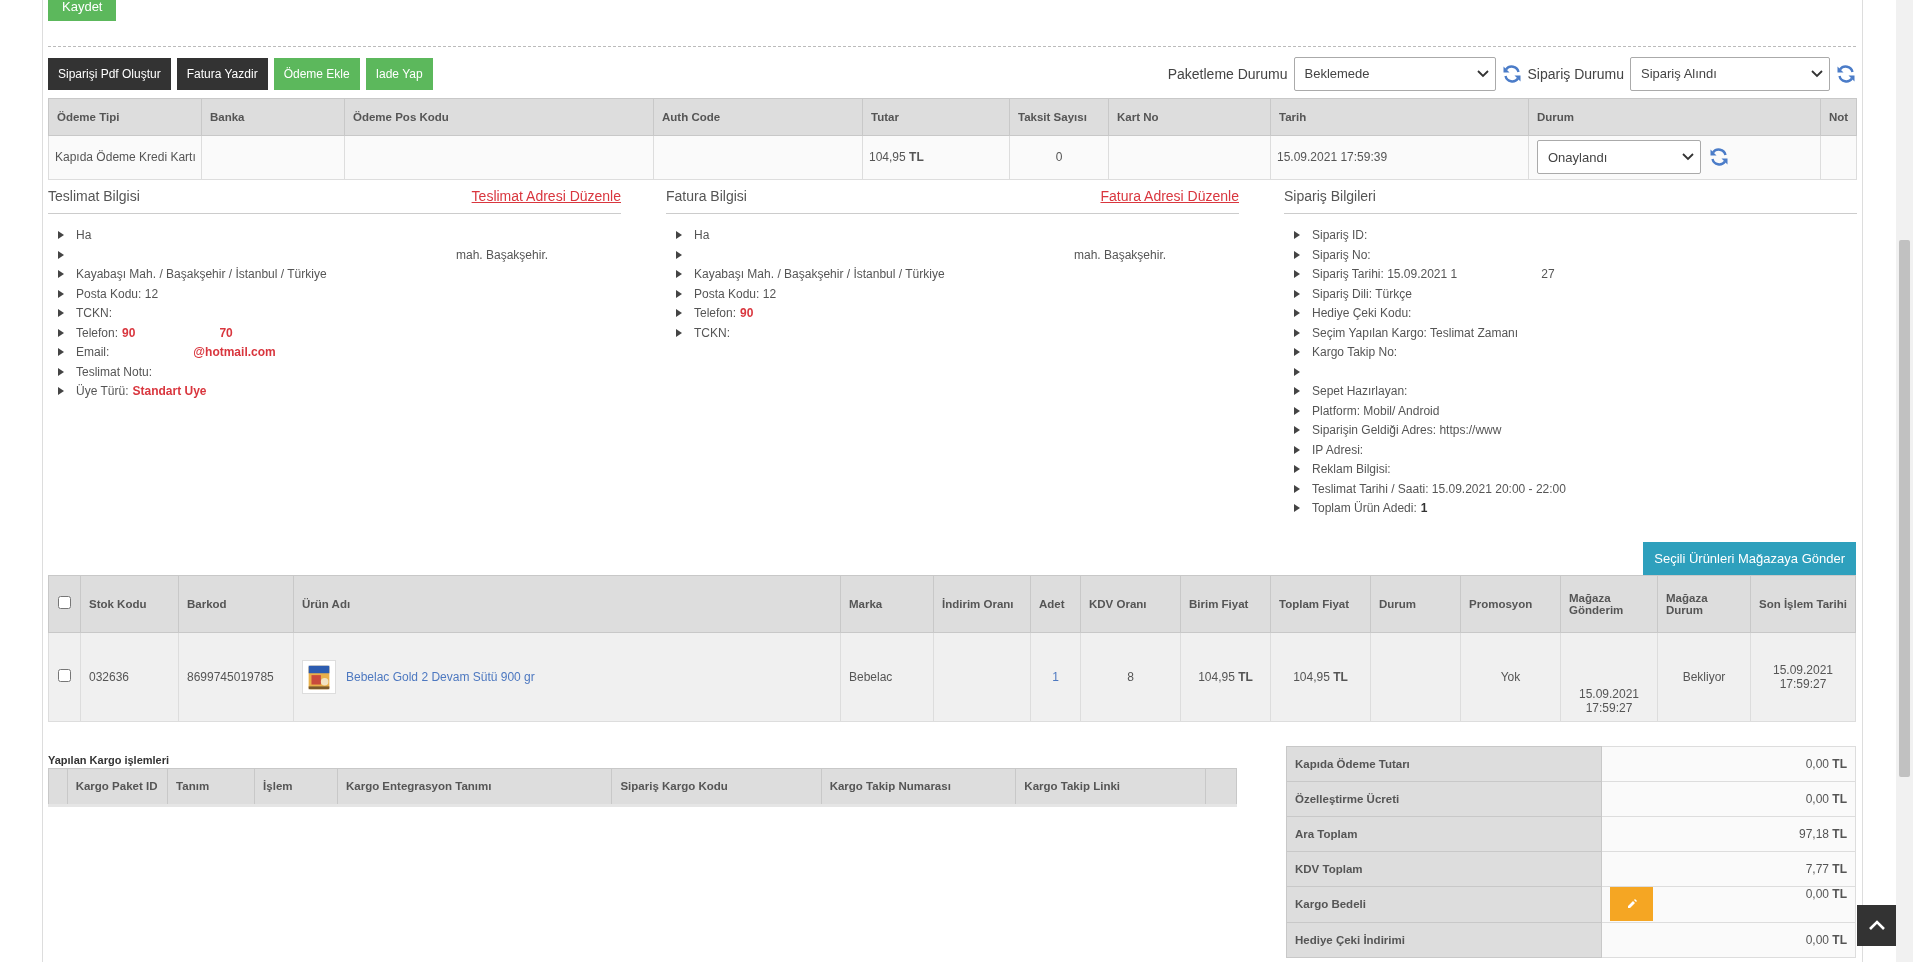 The width and height of the screenshot is (1913, 962). What do you see at coordinates (125, 116) in the screenshot?
I see `column-header: Ödeme Tipi` at bounding box center [125, 116].